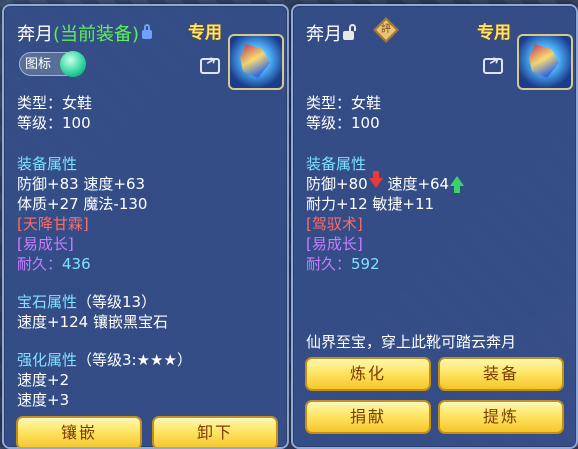 Image resolution: width=578 pixels, height=449 pixels. What do you see at coordinates (76, 264) in the screenshot?
I see `durability-value: 436` at bounding box center [76, 264].